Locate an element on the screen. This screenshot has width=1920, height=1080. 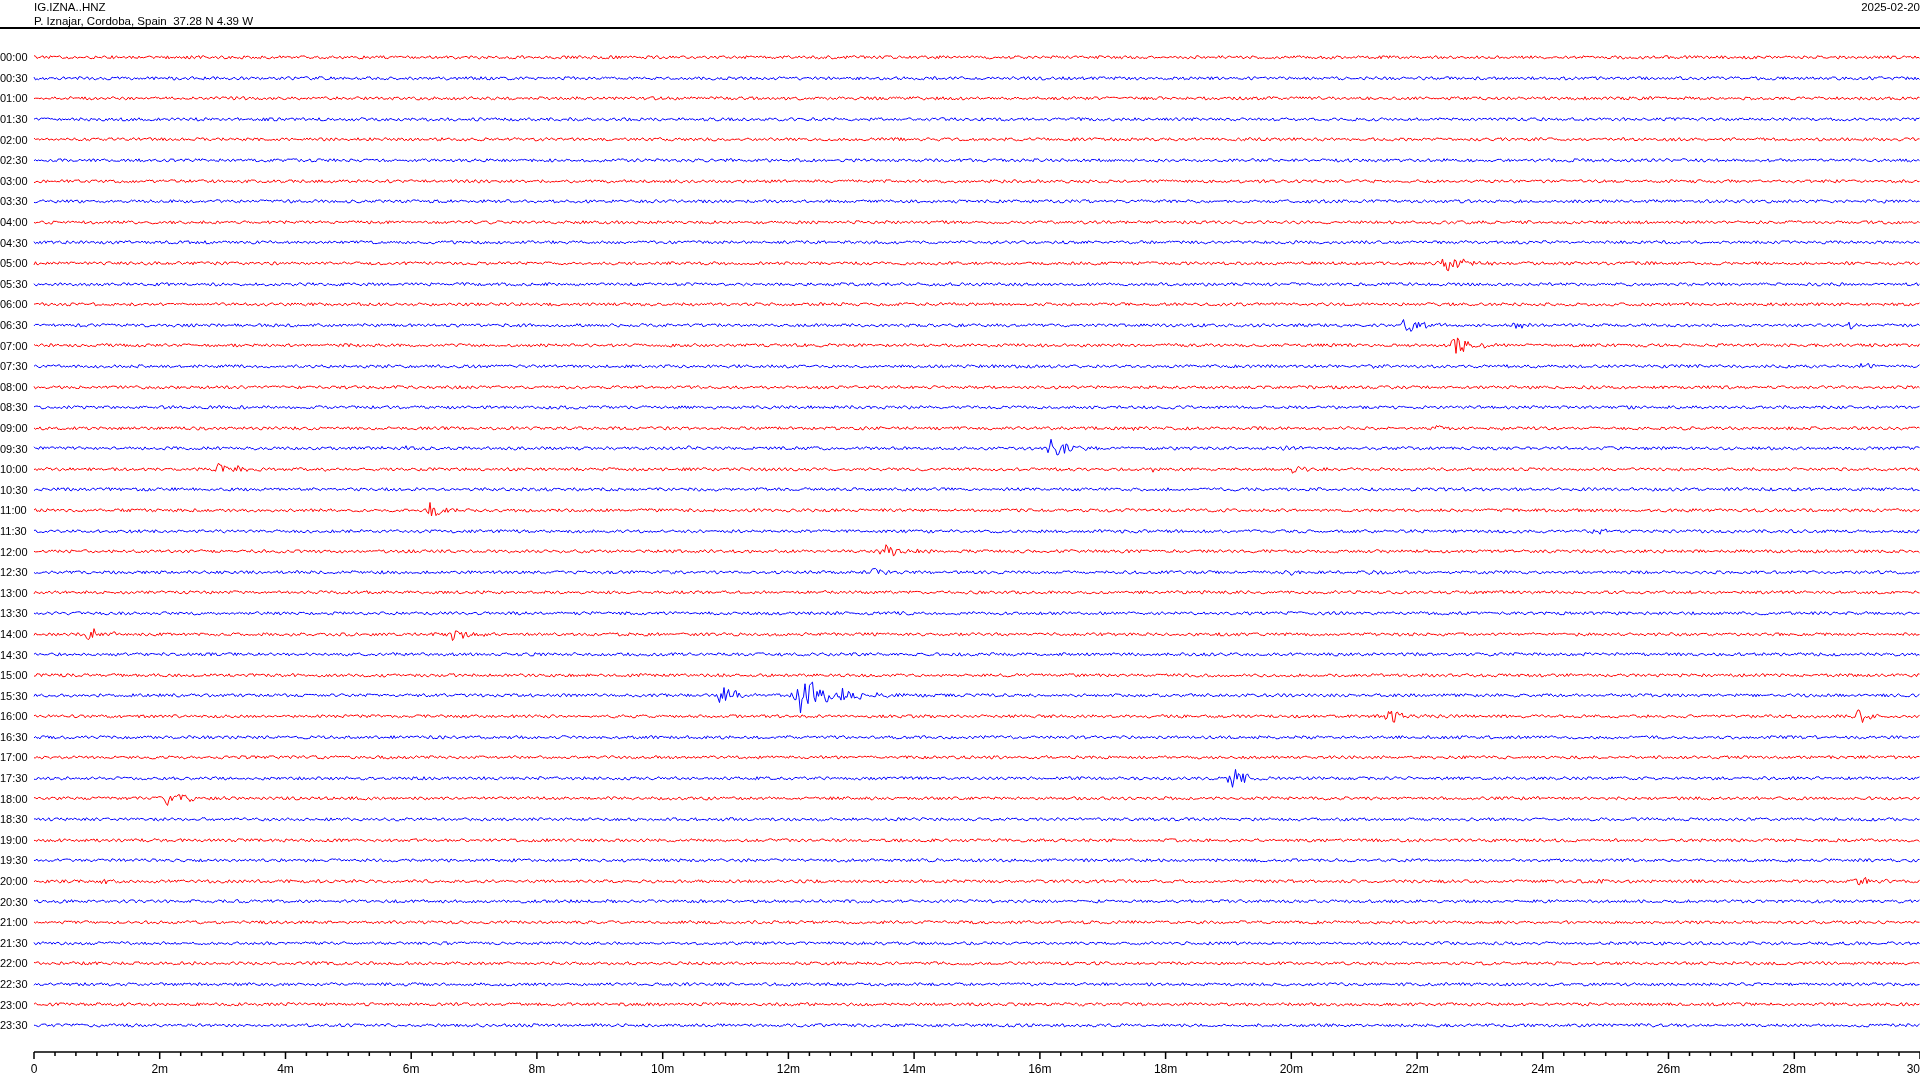
time-label: 01:00 is located at coordinates (14, 98).